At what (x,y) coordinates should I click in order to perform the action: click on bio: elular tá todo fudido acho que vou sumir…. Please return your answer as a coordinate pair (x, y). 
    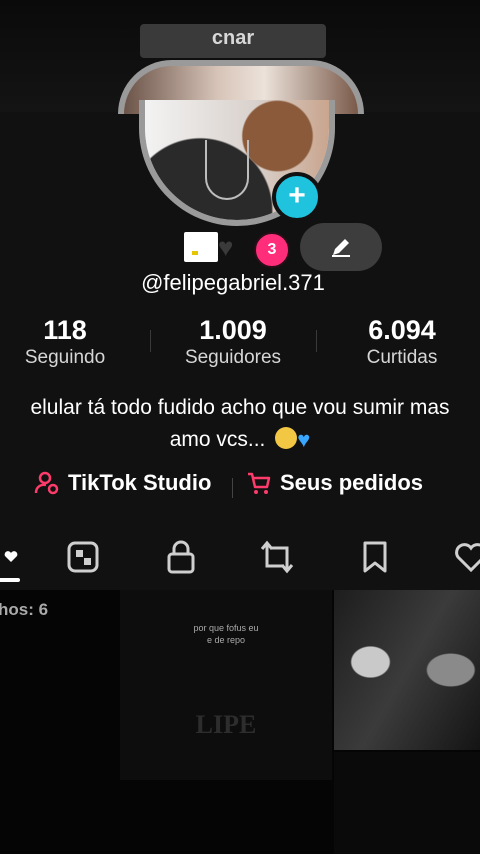
    Looking at the image, I should click on (240, 424).